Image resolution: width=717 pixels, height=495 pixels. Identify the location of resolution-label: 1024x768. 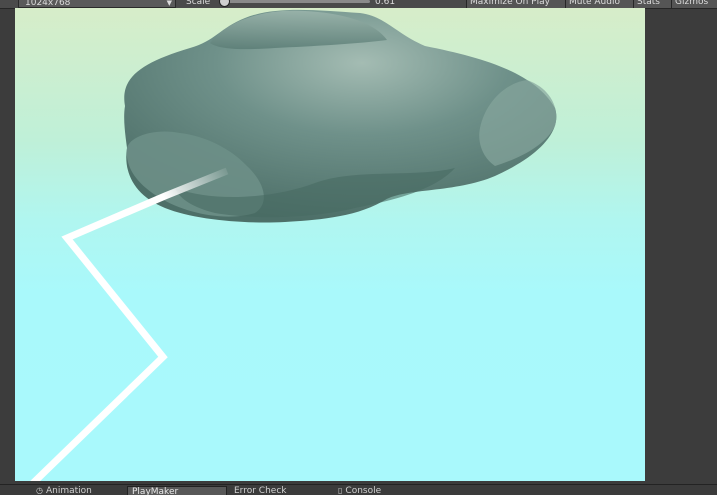
(48, 4).